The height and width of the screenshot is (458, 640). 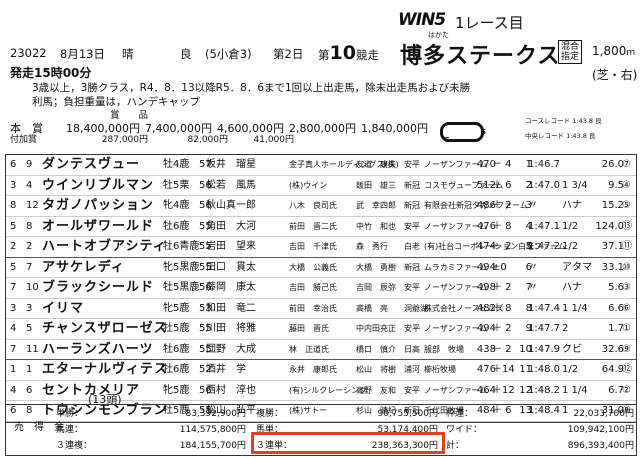 I want to click on cell-pop: ③, so click(x=626, y=287).